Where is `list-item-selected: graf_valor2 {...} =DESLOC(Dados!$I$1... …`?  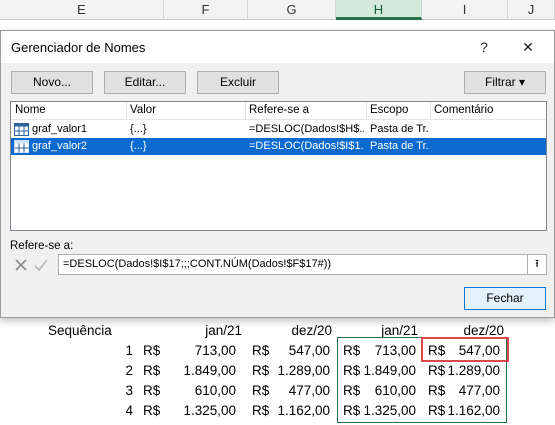
list-item-selected: graf_valor2 {...} =DESLOC(Dados!$I$1... … is located at coordinates (278, 146).